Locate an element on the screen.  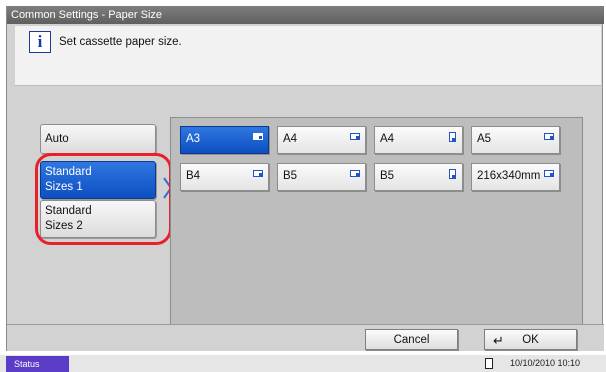
auto-button-label: Auto is located at coordinates (57, 138).